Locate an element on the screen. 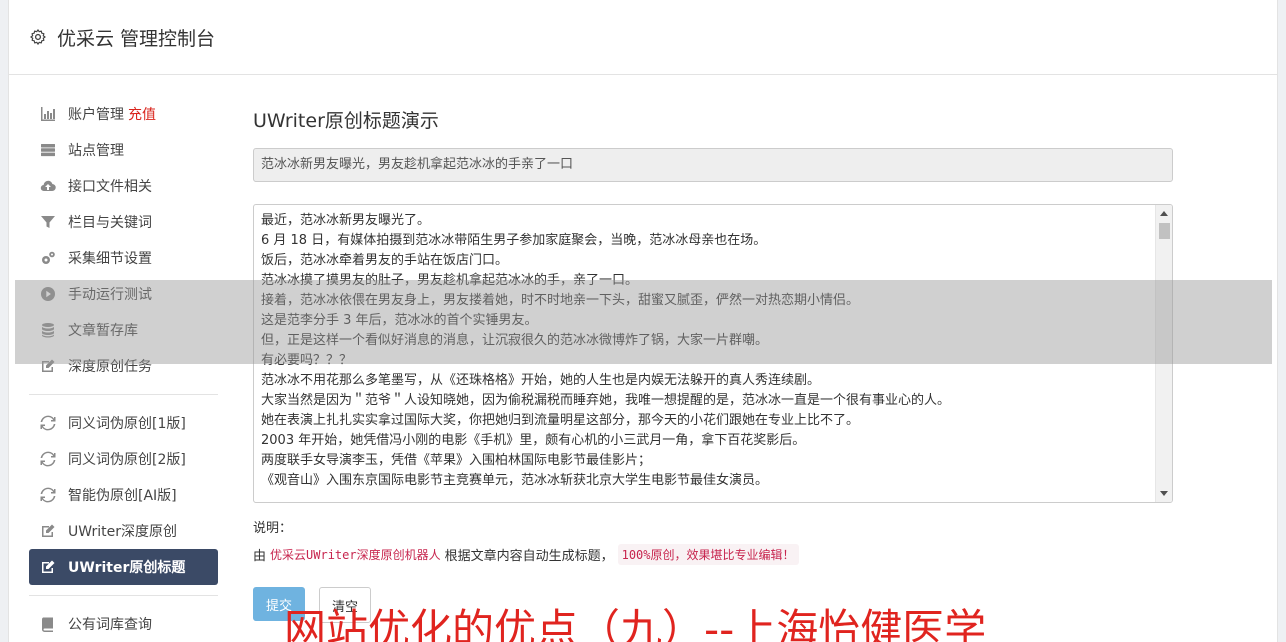 The image size is (1286, 642). sidebar-item-label: UWriter原创标题 is located at coordinates (127, 568).